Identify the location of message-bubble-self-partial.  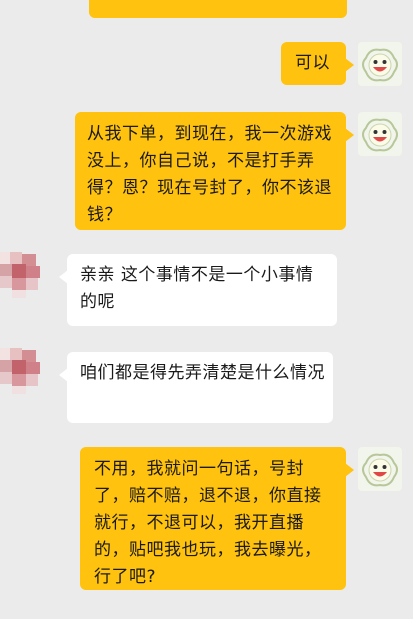
(218, 9).